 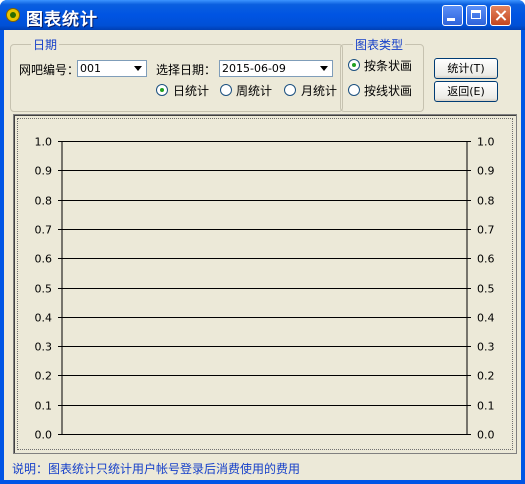 I want to click on cafe-number-label: 网吧编号：, so click(x=49, y=70).